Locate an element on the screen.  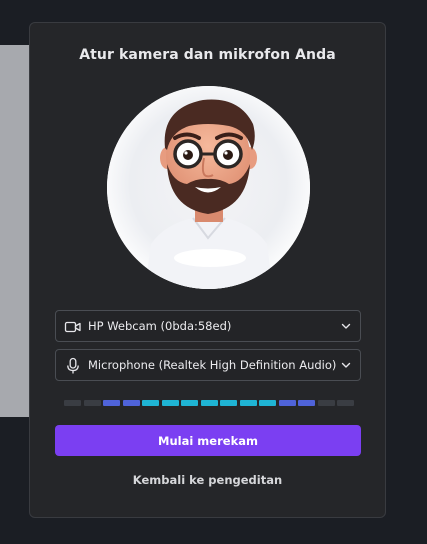
start-recording-button: Mulai merekam is located at coordinates (208, 440).